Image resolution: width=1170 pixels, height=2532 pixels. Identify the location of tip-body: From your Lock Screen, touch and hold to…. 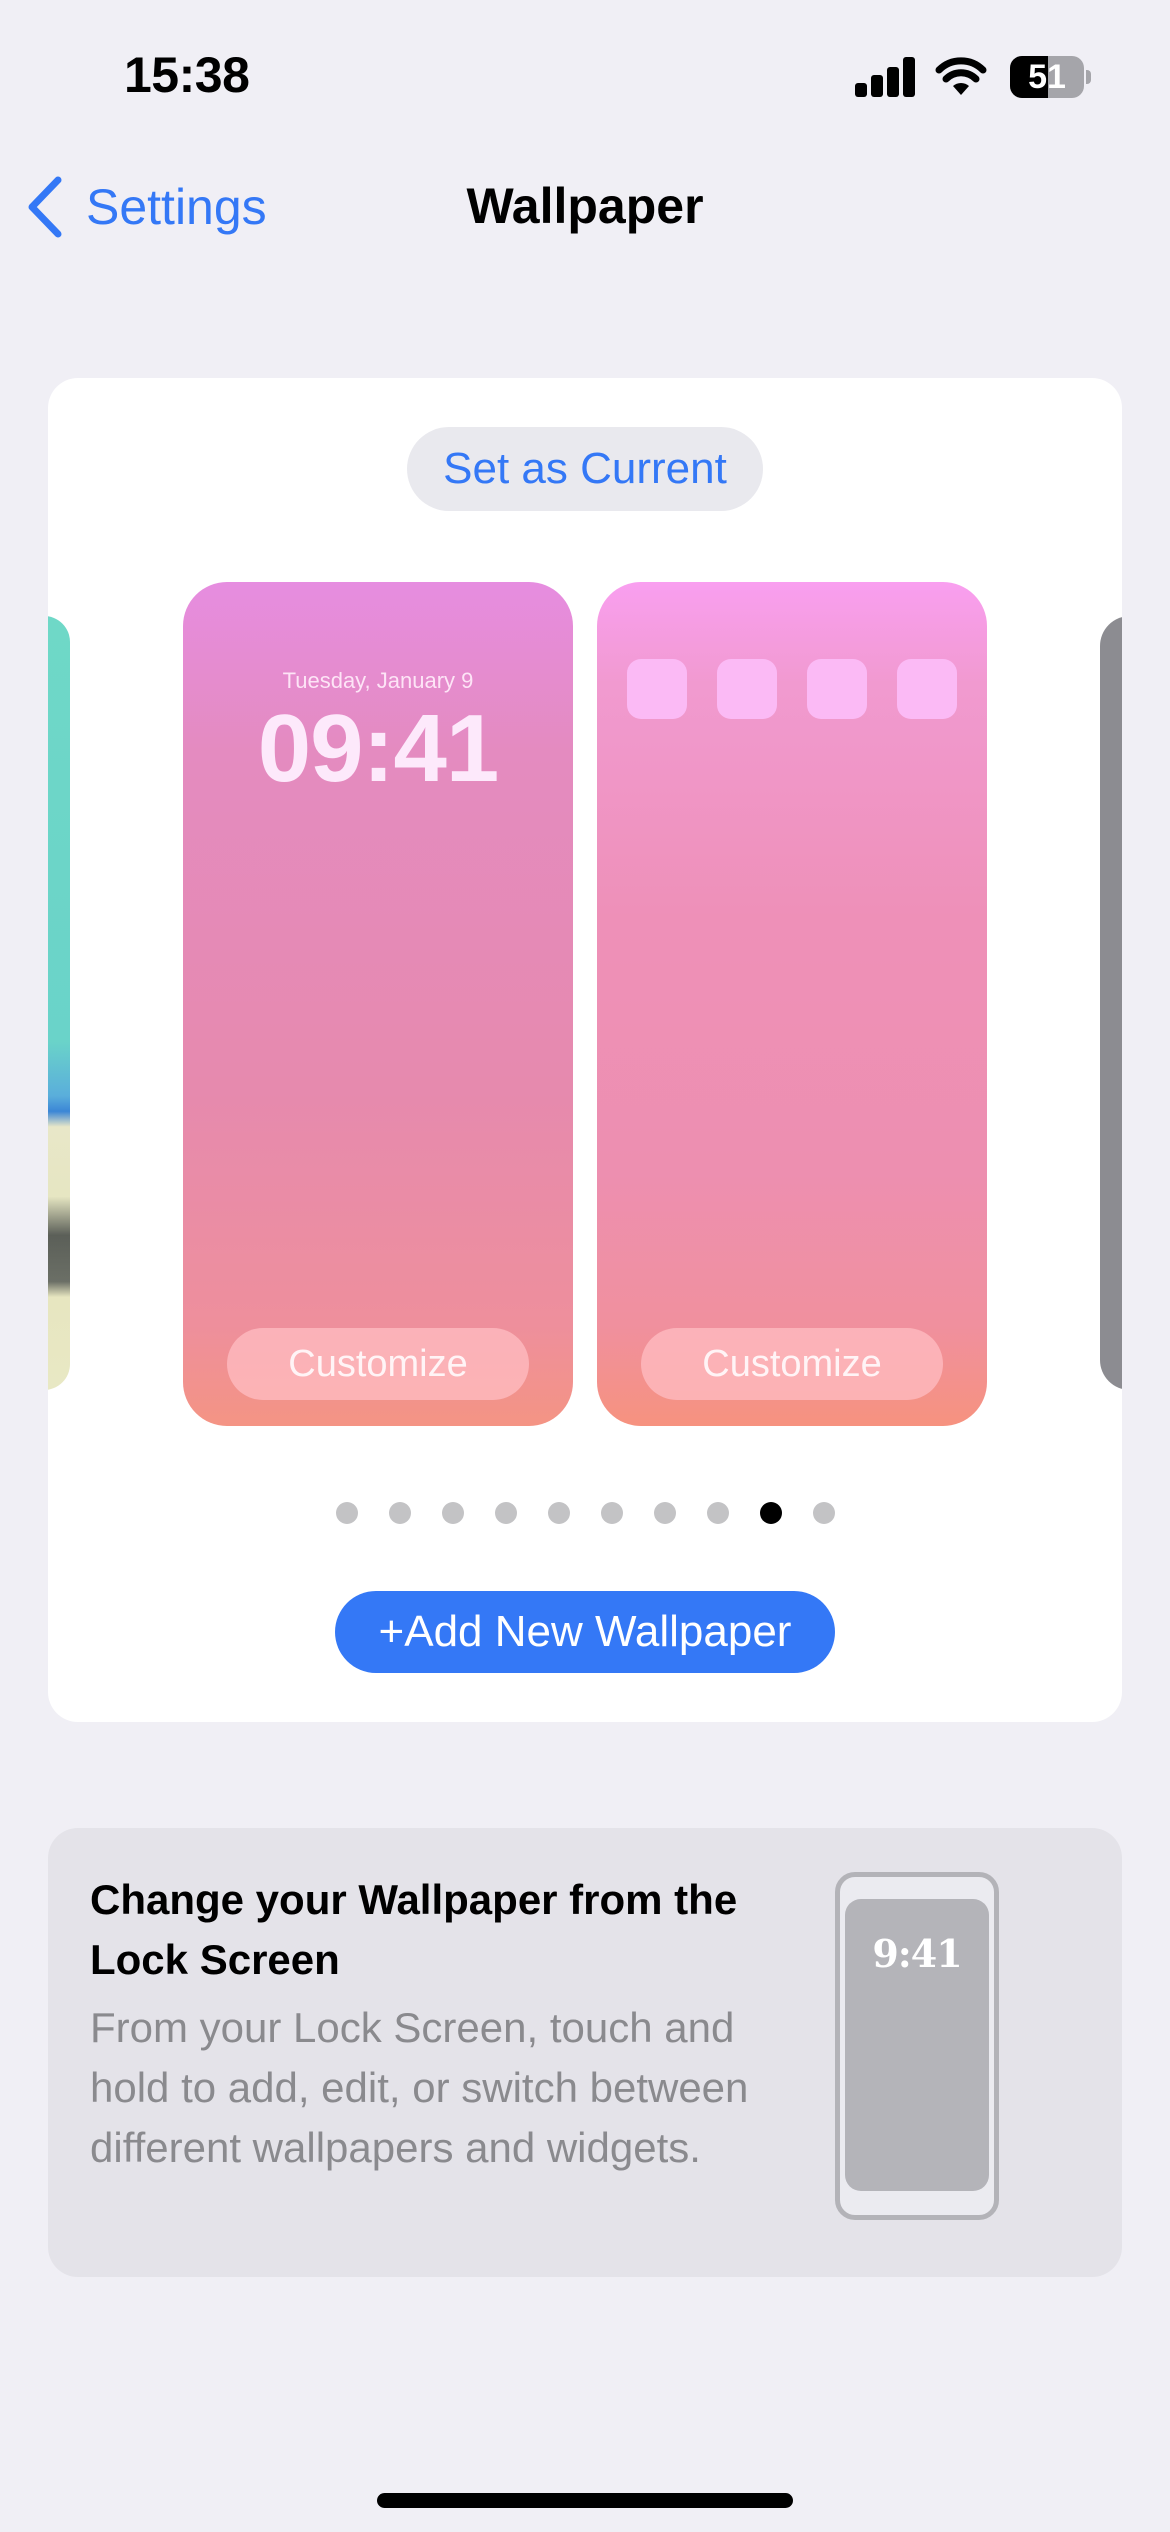
(419, 2087).